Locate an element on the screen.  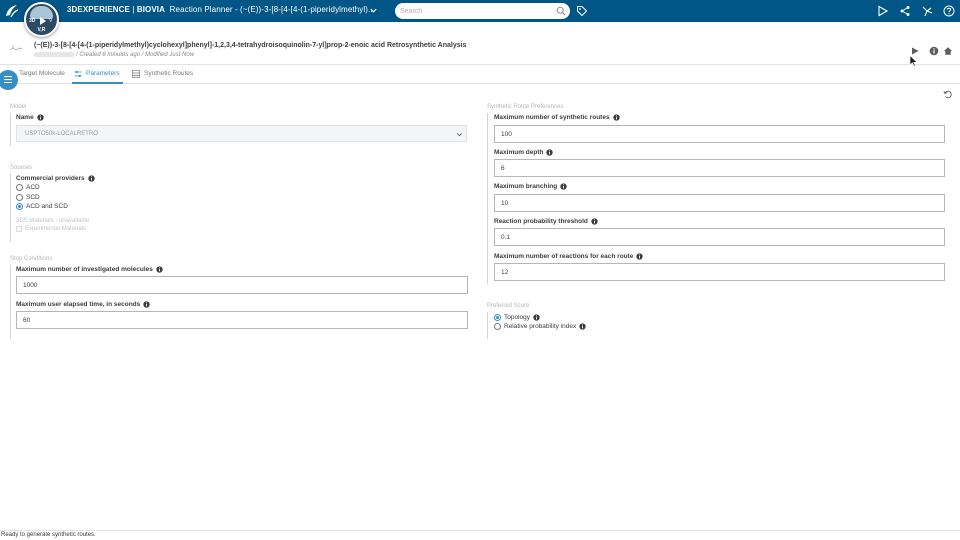
radio-topology: Topology is located at coordinates (517, 317).